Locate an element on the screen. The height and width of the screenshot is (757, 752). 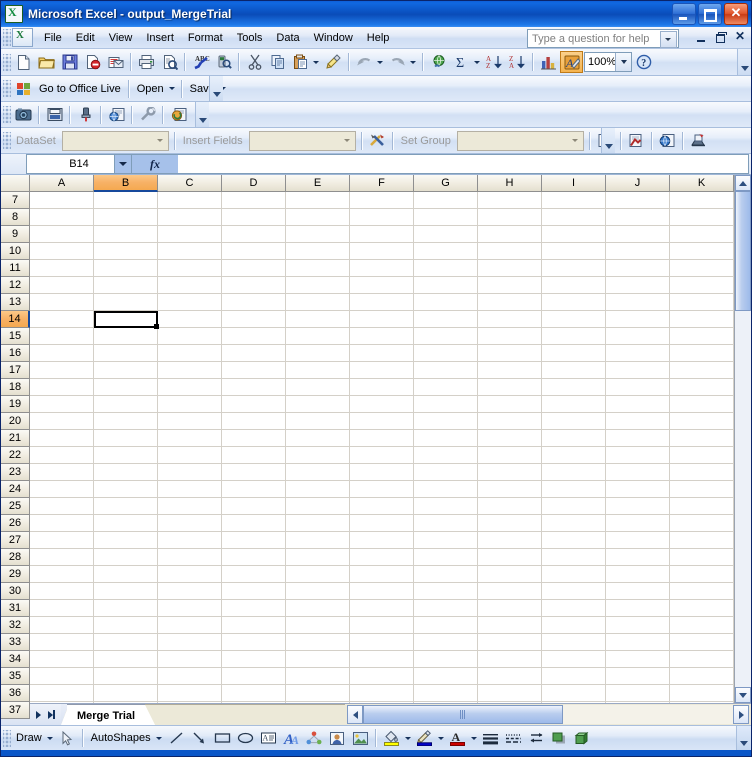
menu-insert: Insert is located at coordinates (160, 38).